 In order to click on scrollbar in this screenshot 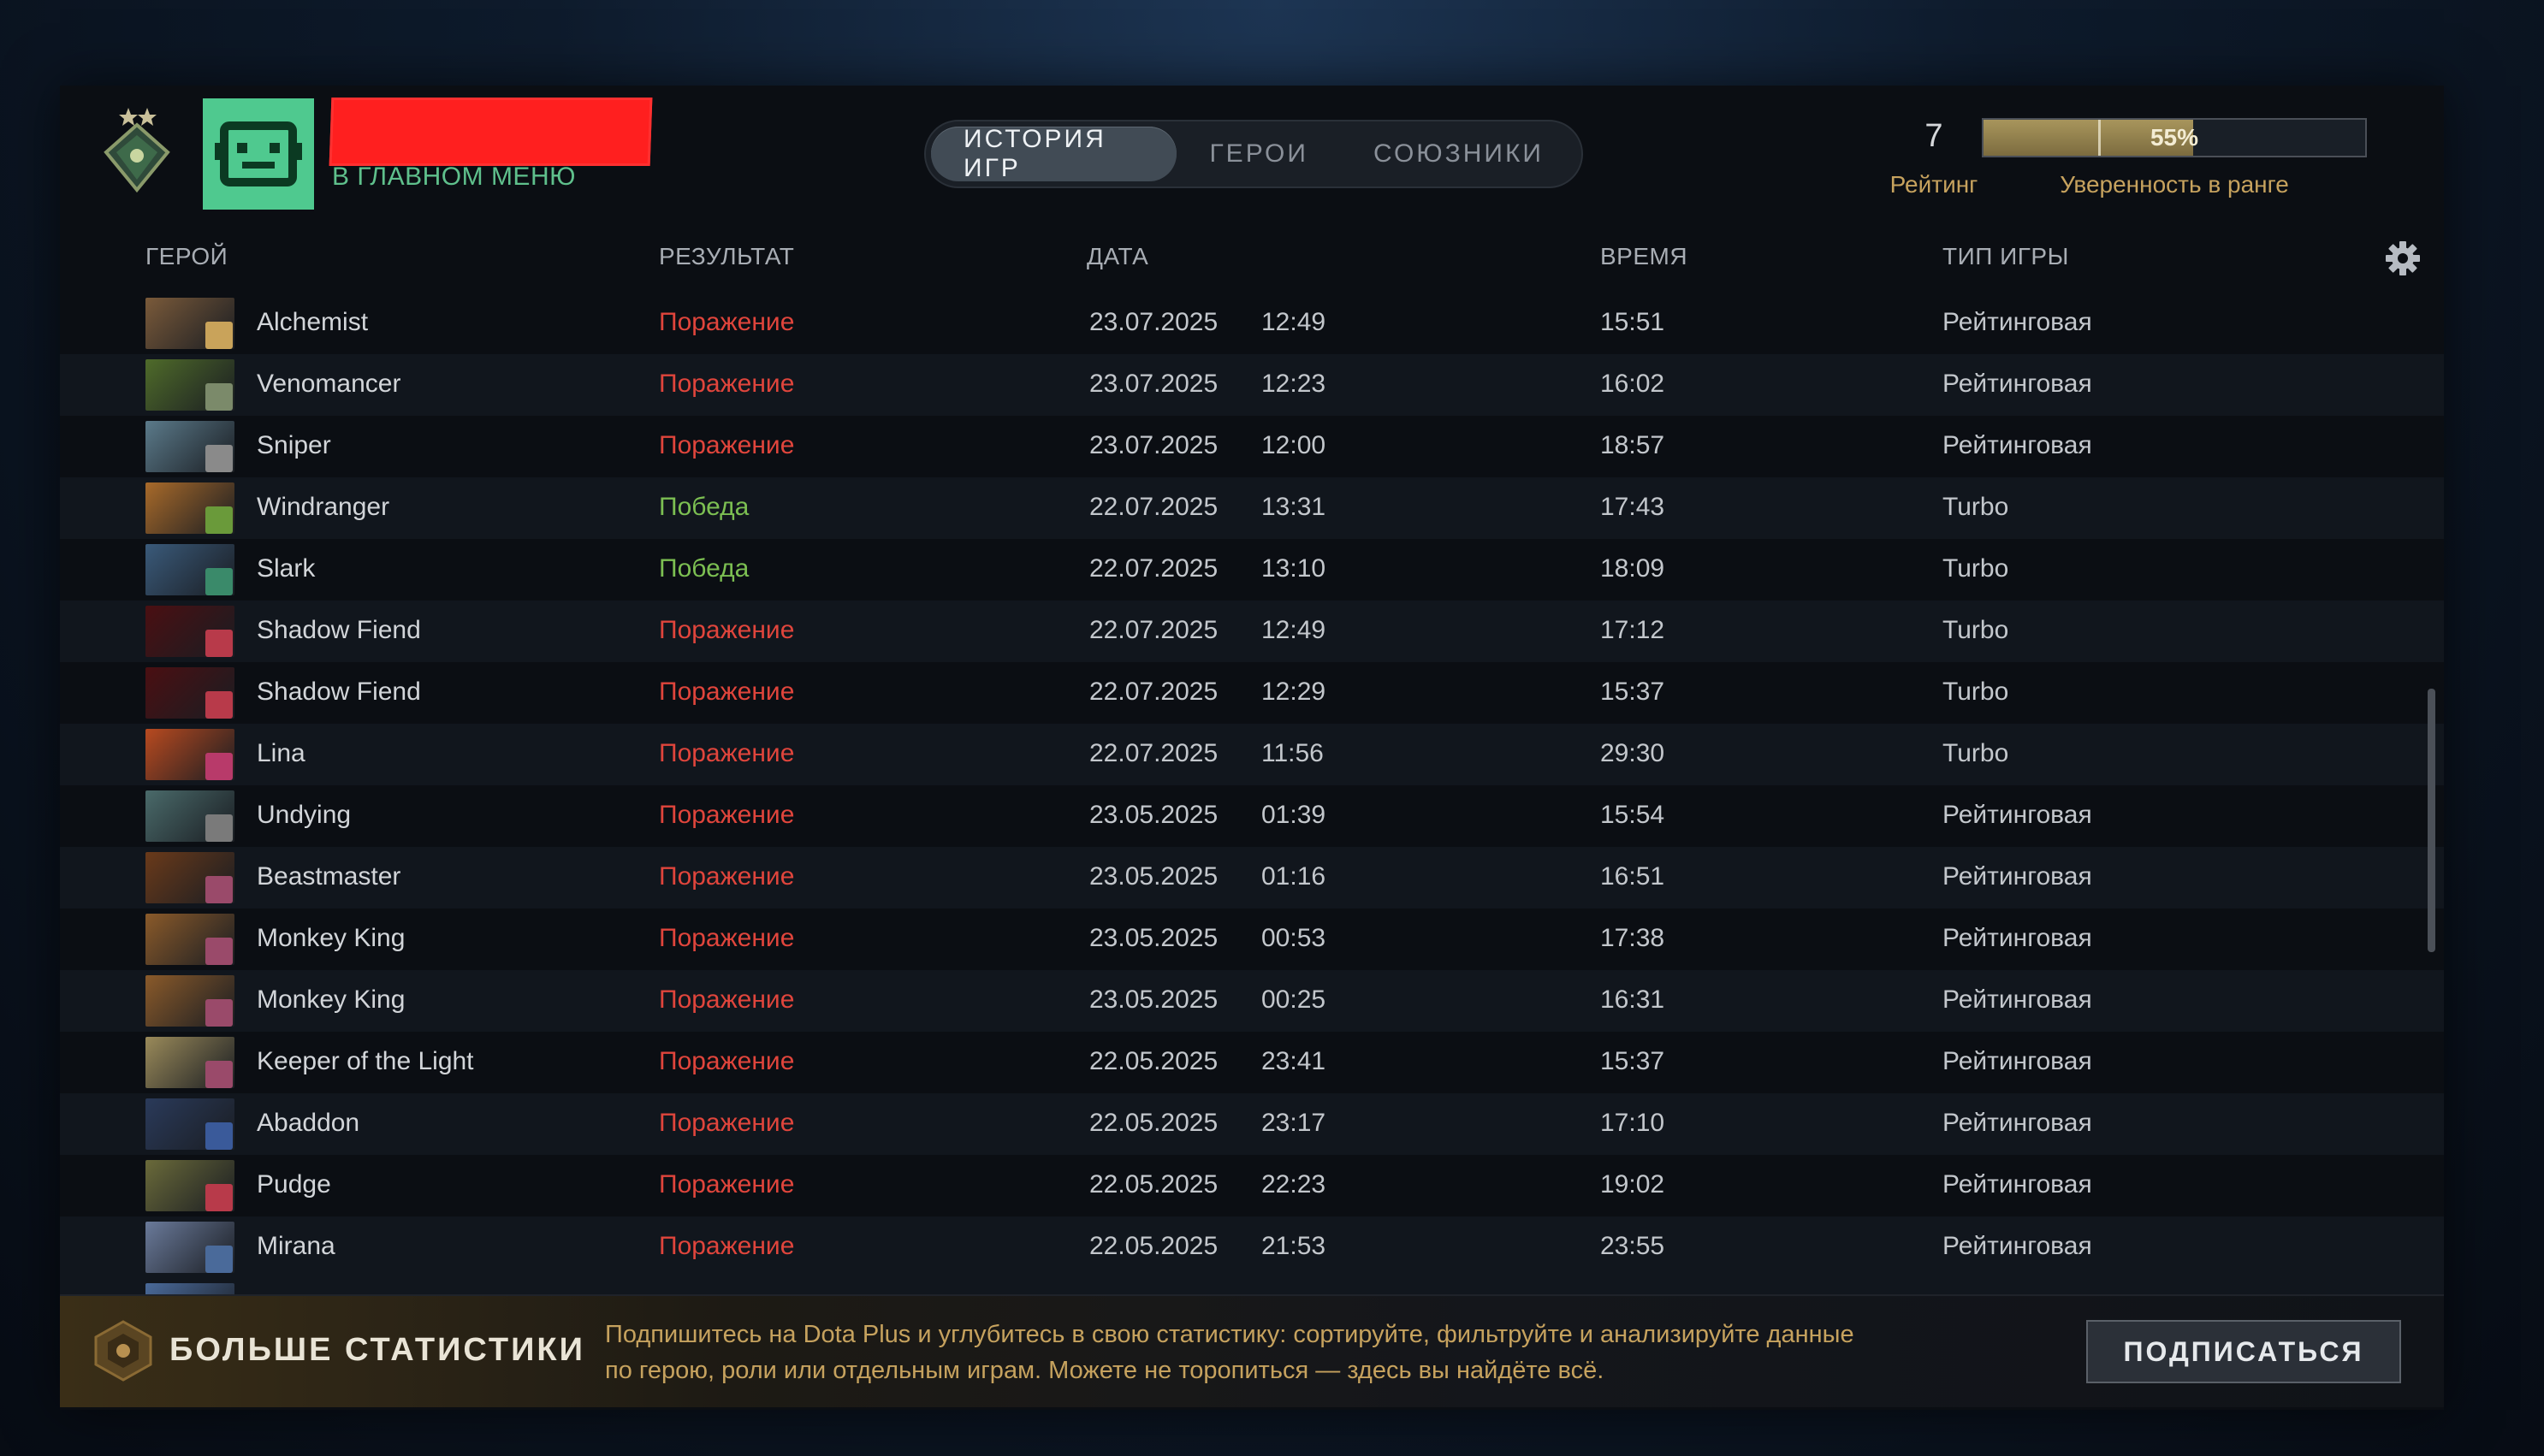, I will do `click(2431, 820)`.